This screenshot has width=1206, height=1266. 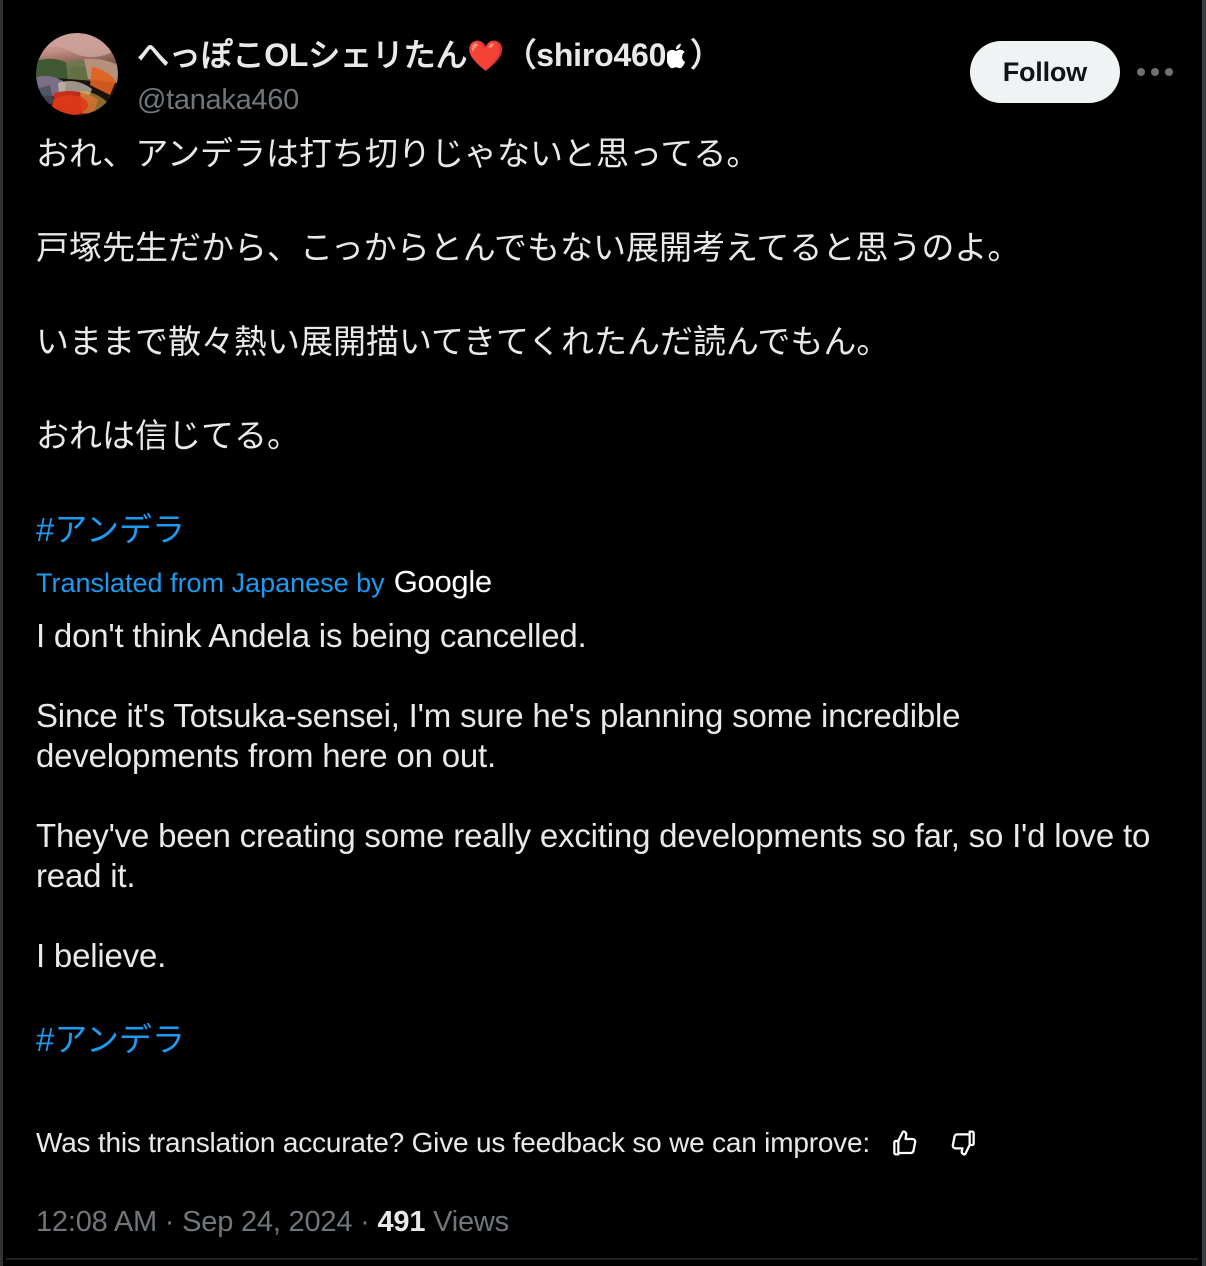 What do you see at coordinates (706, 55) in the screenshot?
I see `paren-close: ）` at bounding box center [706, 55].